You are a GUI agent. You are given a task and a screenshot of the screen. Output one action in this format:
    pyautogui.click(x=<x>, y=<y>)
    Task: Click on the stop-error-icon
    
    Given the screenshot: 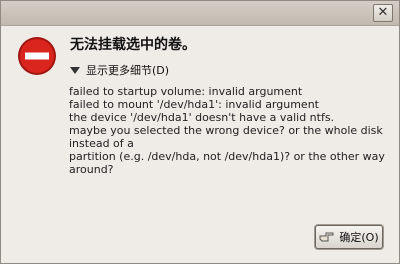 What is the action you would take?
    pyautogui.click(x=37, y=56)
    